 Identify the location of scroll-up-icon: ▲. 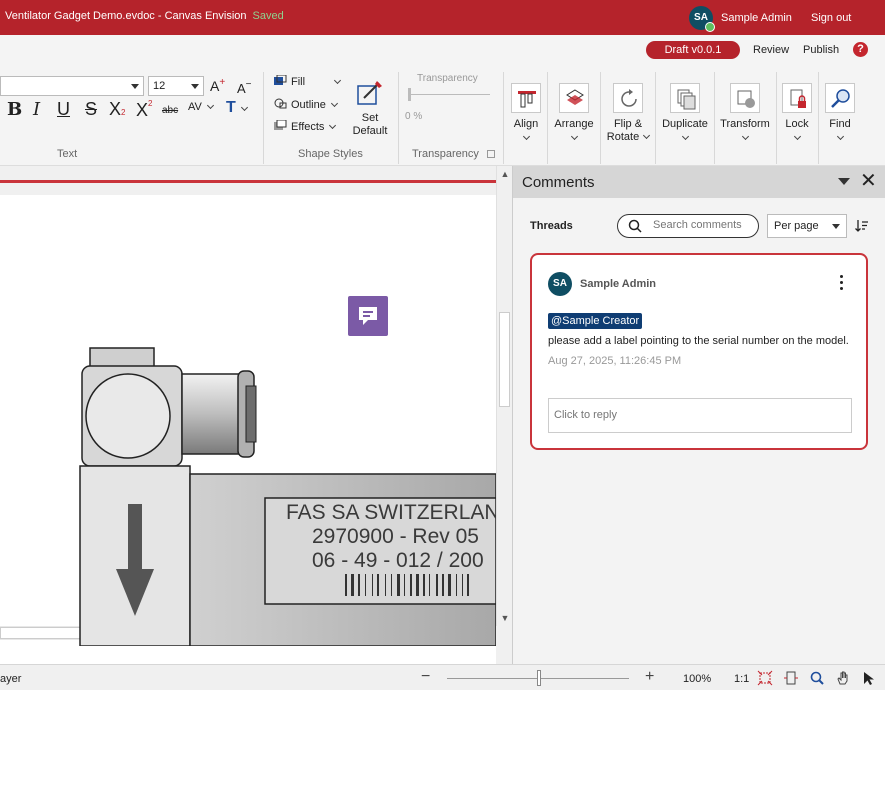
(505, 174).